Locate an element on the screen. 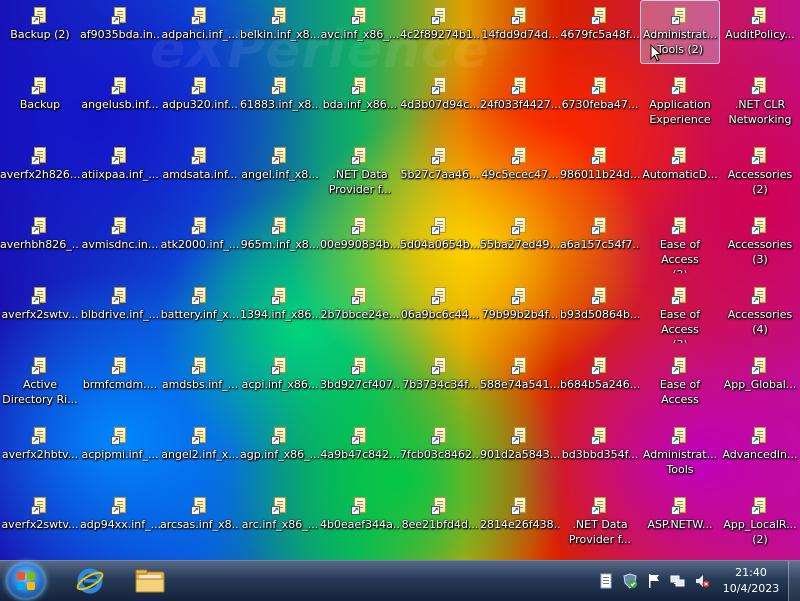 The image size is (800, 601). show-desktop-button is located at coordinates (794, 581).